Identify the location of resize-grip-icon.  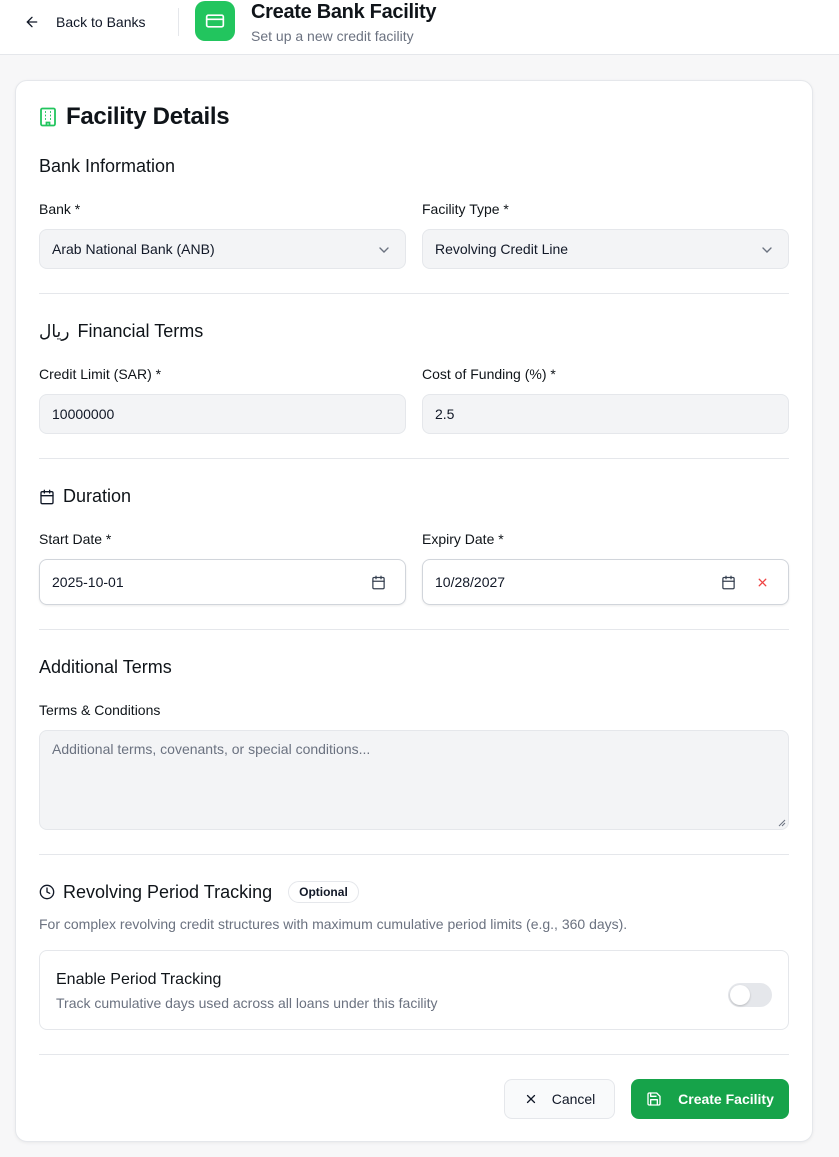
(782, 823).